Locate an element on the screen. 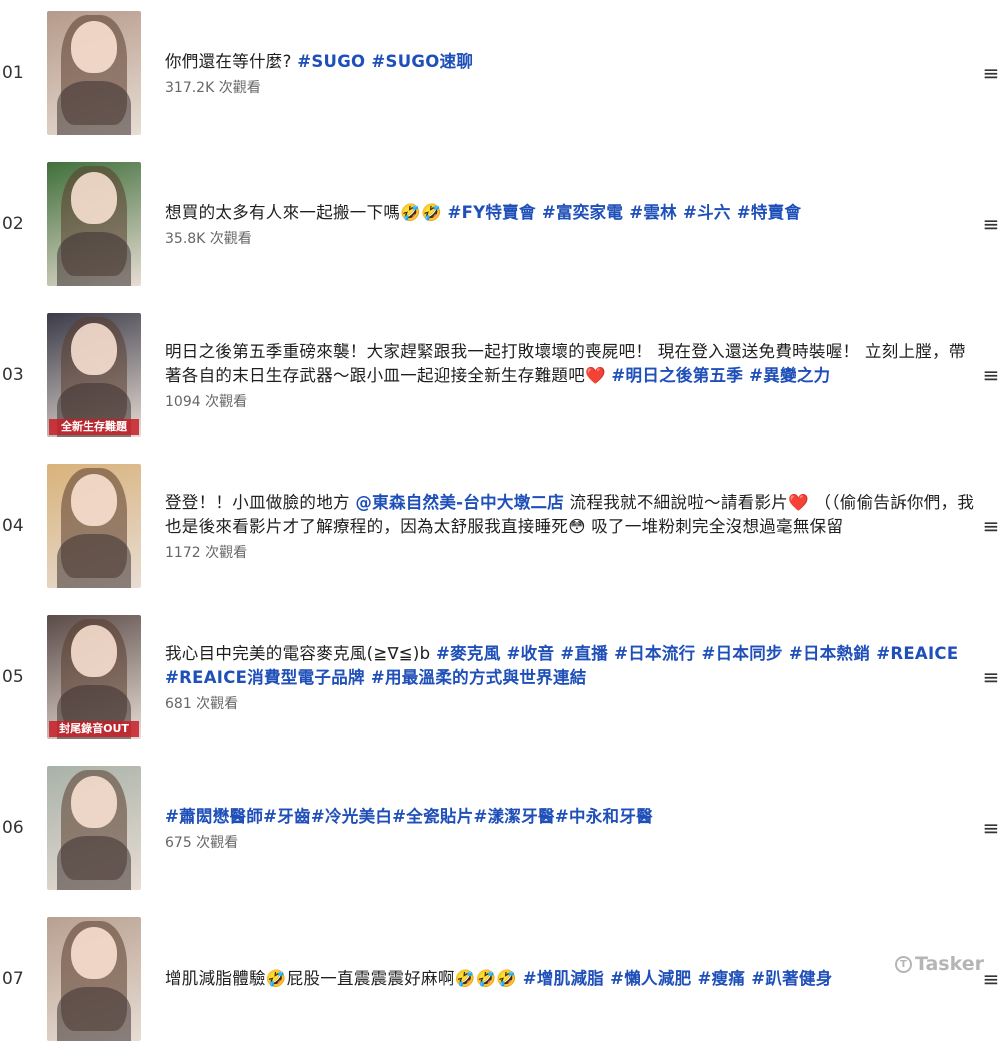 Image resolution: width=1000 pixels, height=1041 pixels. video-thumbnail: 封尾錄音OUT is located at coordinates (94, 677).